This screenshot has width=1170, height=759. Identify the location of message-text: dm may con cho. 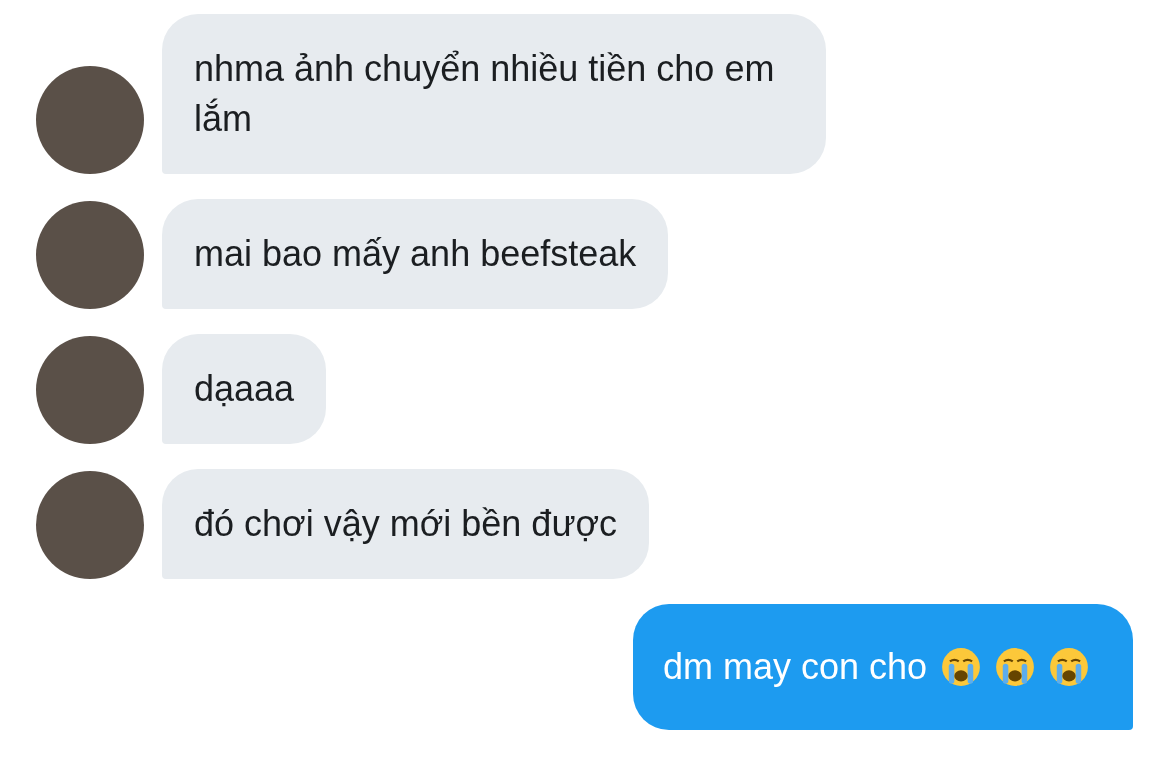
(794, 667).